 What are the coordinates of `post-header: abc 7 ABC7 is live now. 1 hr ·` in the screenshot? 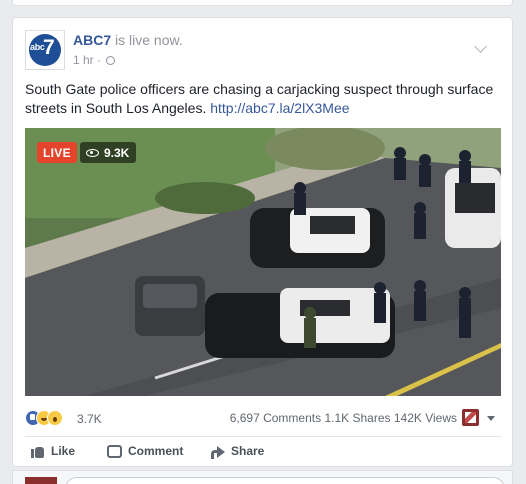 It's located at (260, 50).